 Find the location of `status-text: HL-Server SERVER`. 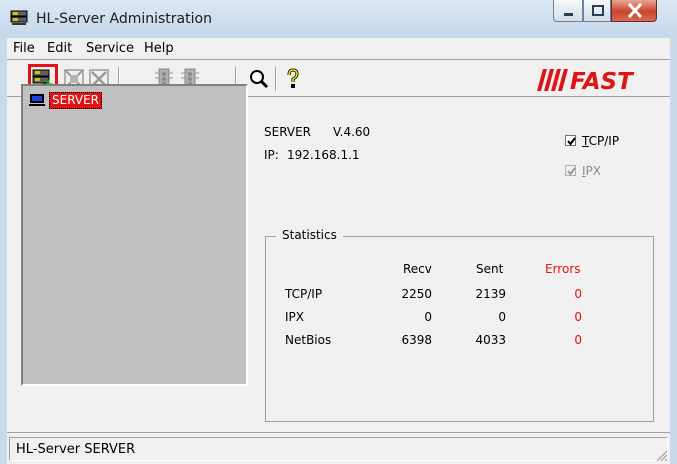

status-text: HL-Server SERVER is located at coordinates (76, 449).